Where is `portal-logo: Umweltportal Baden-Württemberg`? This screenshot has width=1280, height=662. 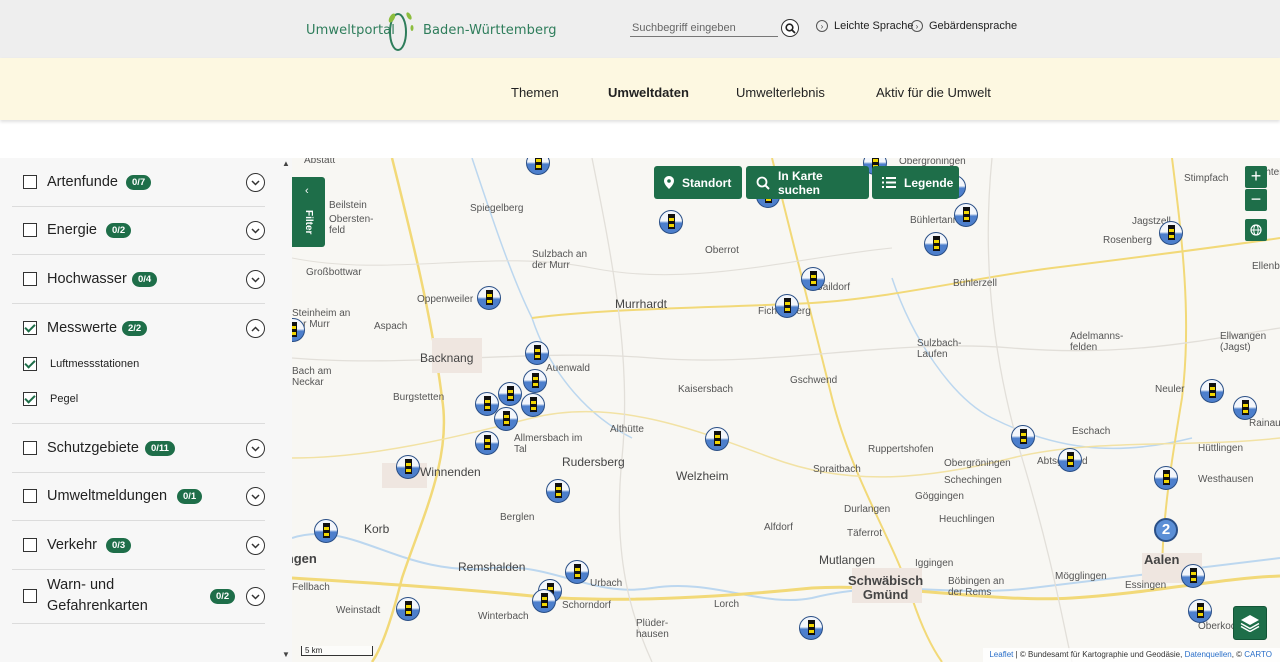 portal-logo: Umweltportal Baden-Württemberg is located at coordinates (431, 30).